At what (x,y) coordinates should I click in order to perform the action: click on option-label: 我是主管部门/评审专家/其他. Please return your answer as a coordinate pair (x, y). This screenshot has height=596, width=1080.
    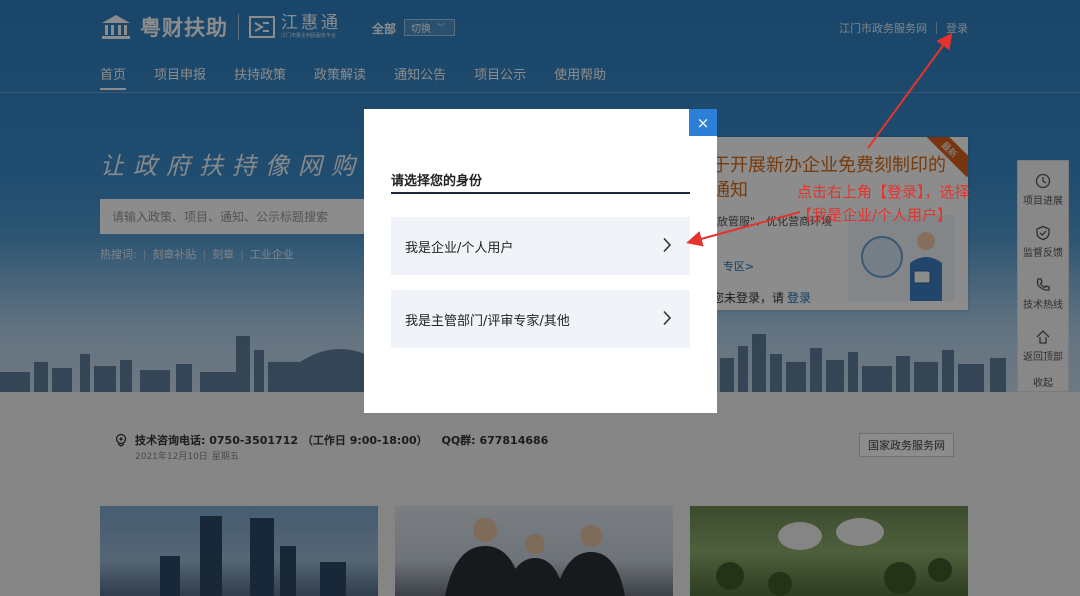
    Looking at the image, I should click on (487, 321).